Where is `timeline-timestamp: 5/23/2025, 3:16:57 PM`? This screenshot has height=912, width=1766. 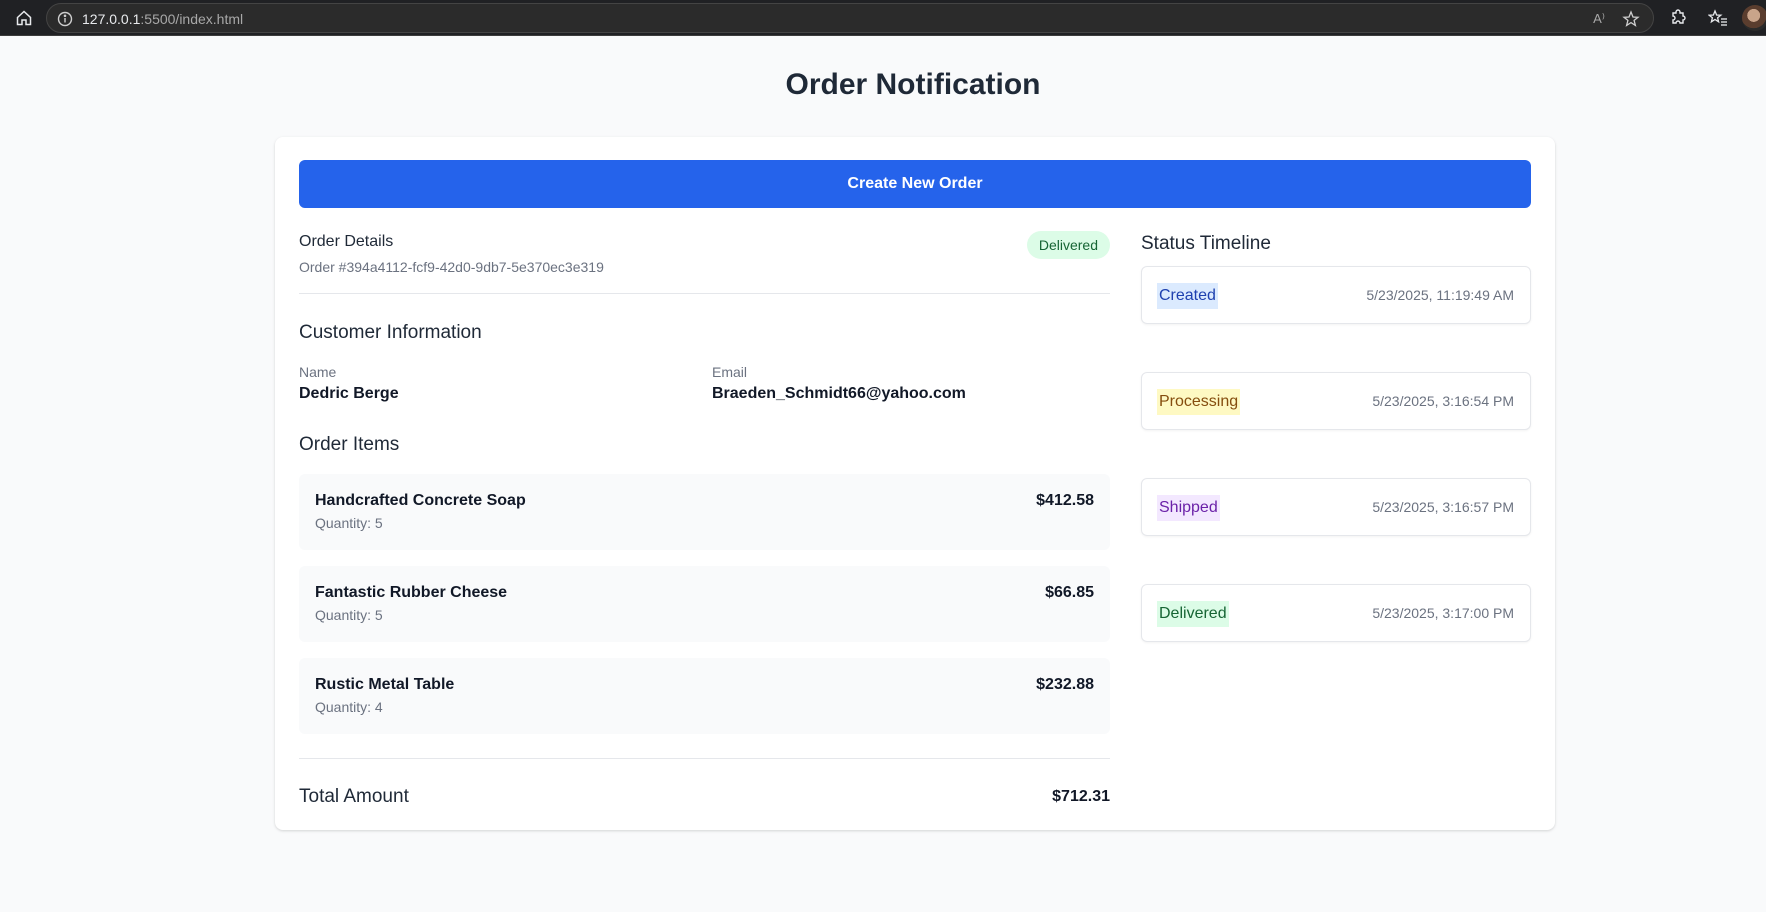
timeline-timestamp: 5/23/2025, 3:16:57 PM is located at coordinates (1443, 507).